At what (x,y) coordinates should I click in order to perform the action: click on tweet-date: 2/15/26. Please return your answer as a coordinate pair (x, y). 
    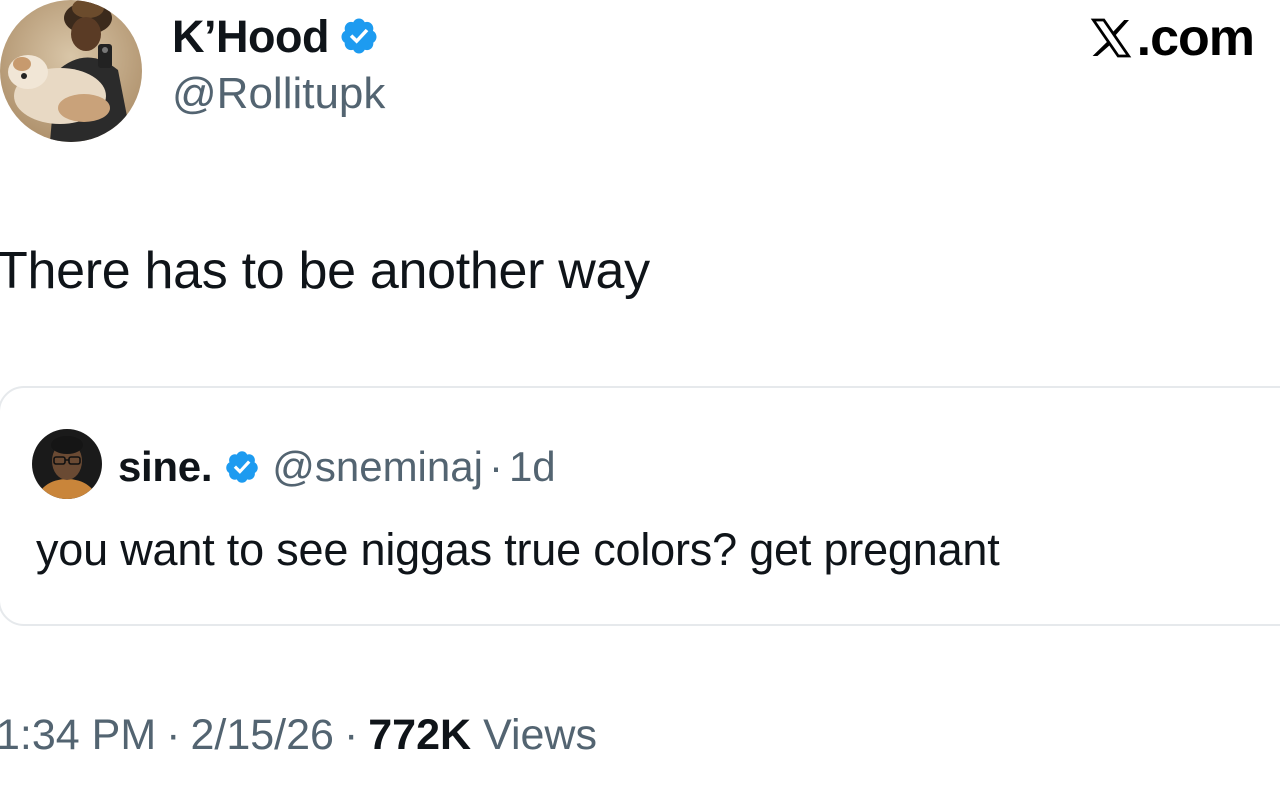
    Looking at the image, I should click on (261, 735).